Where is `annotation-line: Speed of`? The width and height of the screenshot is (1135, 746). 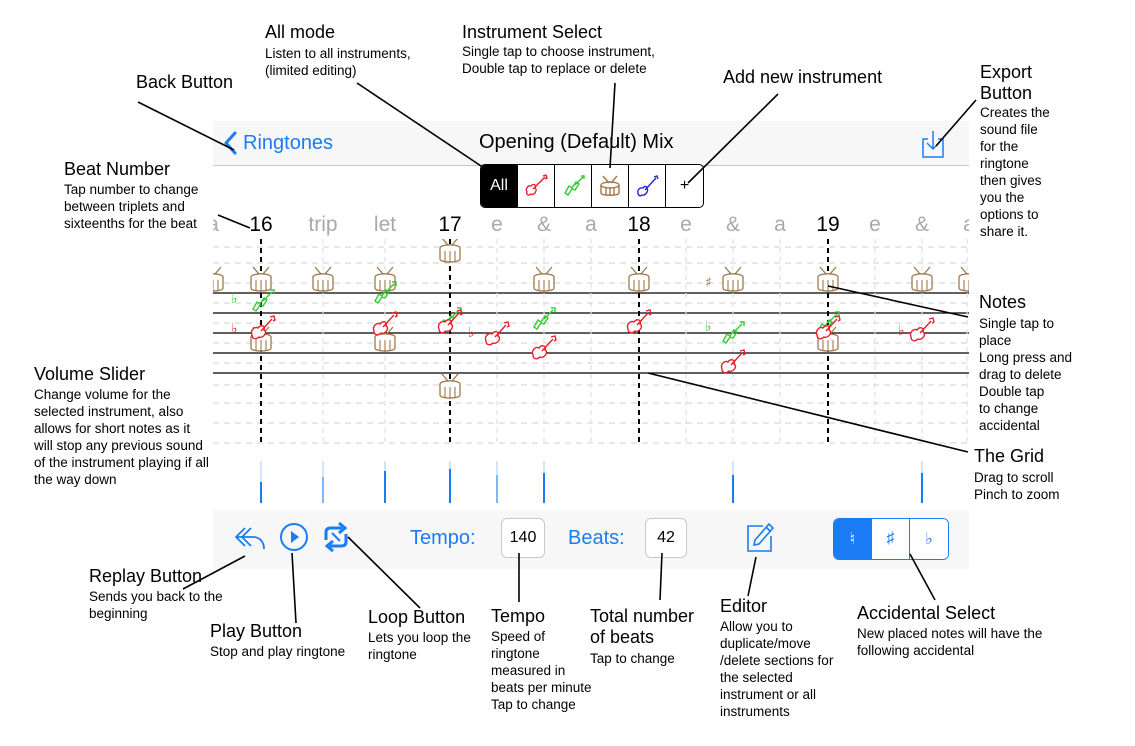
annotation-line: Speed of is located at coordinates (518, 636).